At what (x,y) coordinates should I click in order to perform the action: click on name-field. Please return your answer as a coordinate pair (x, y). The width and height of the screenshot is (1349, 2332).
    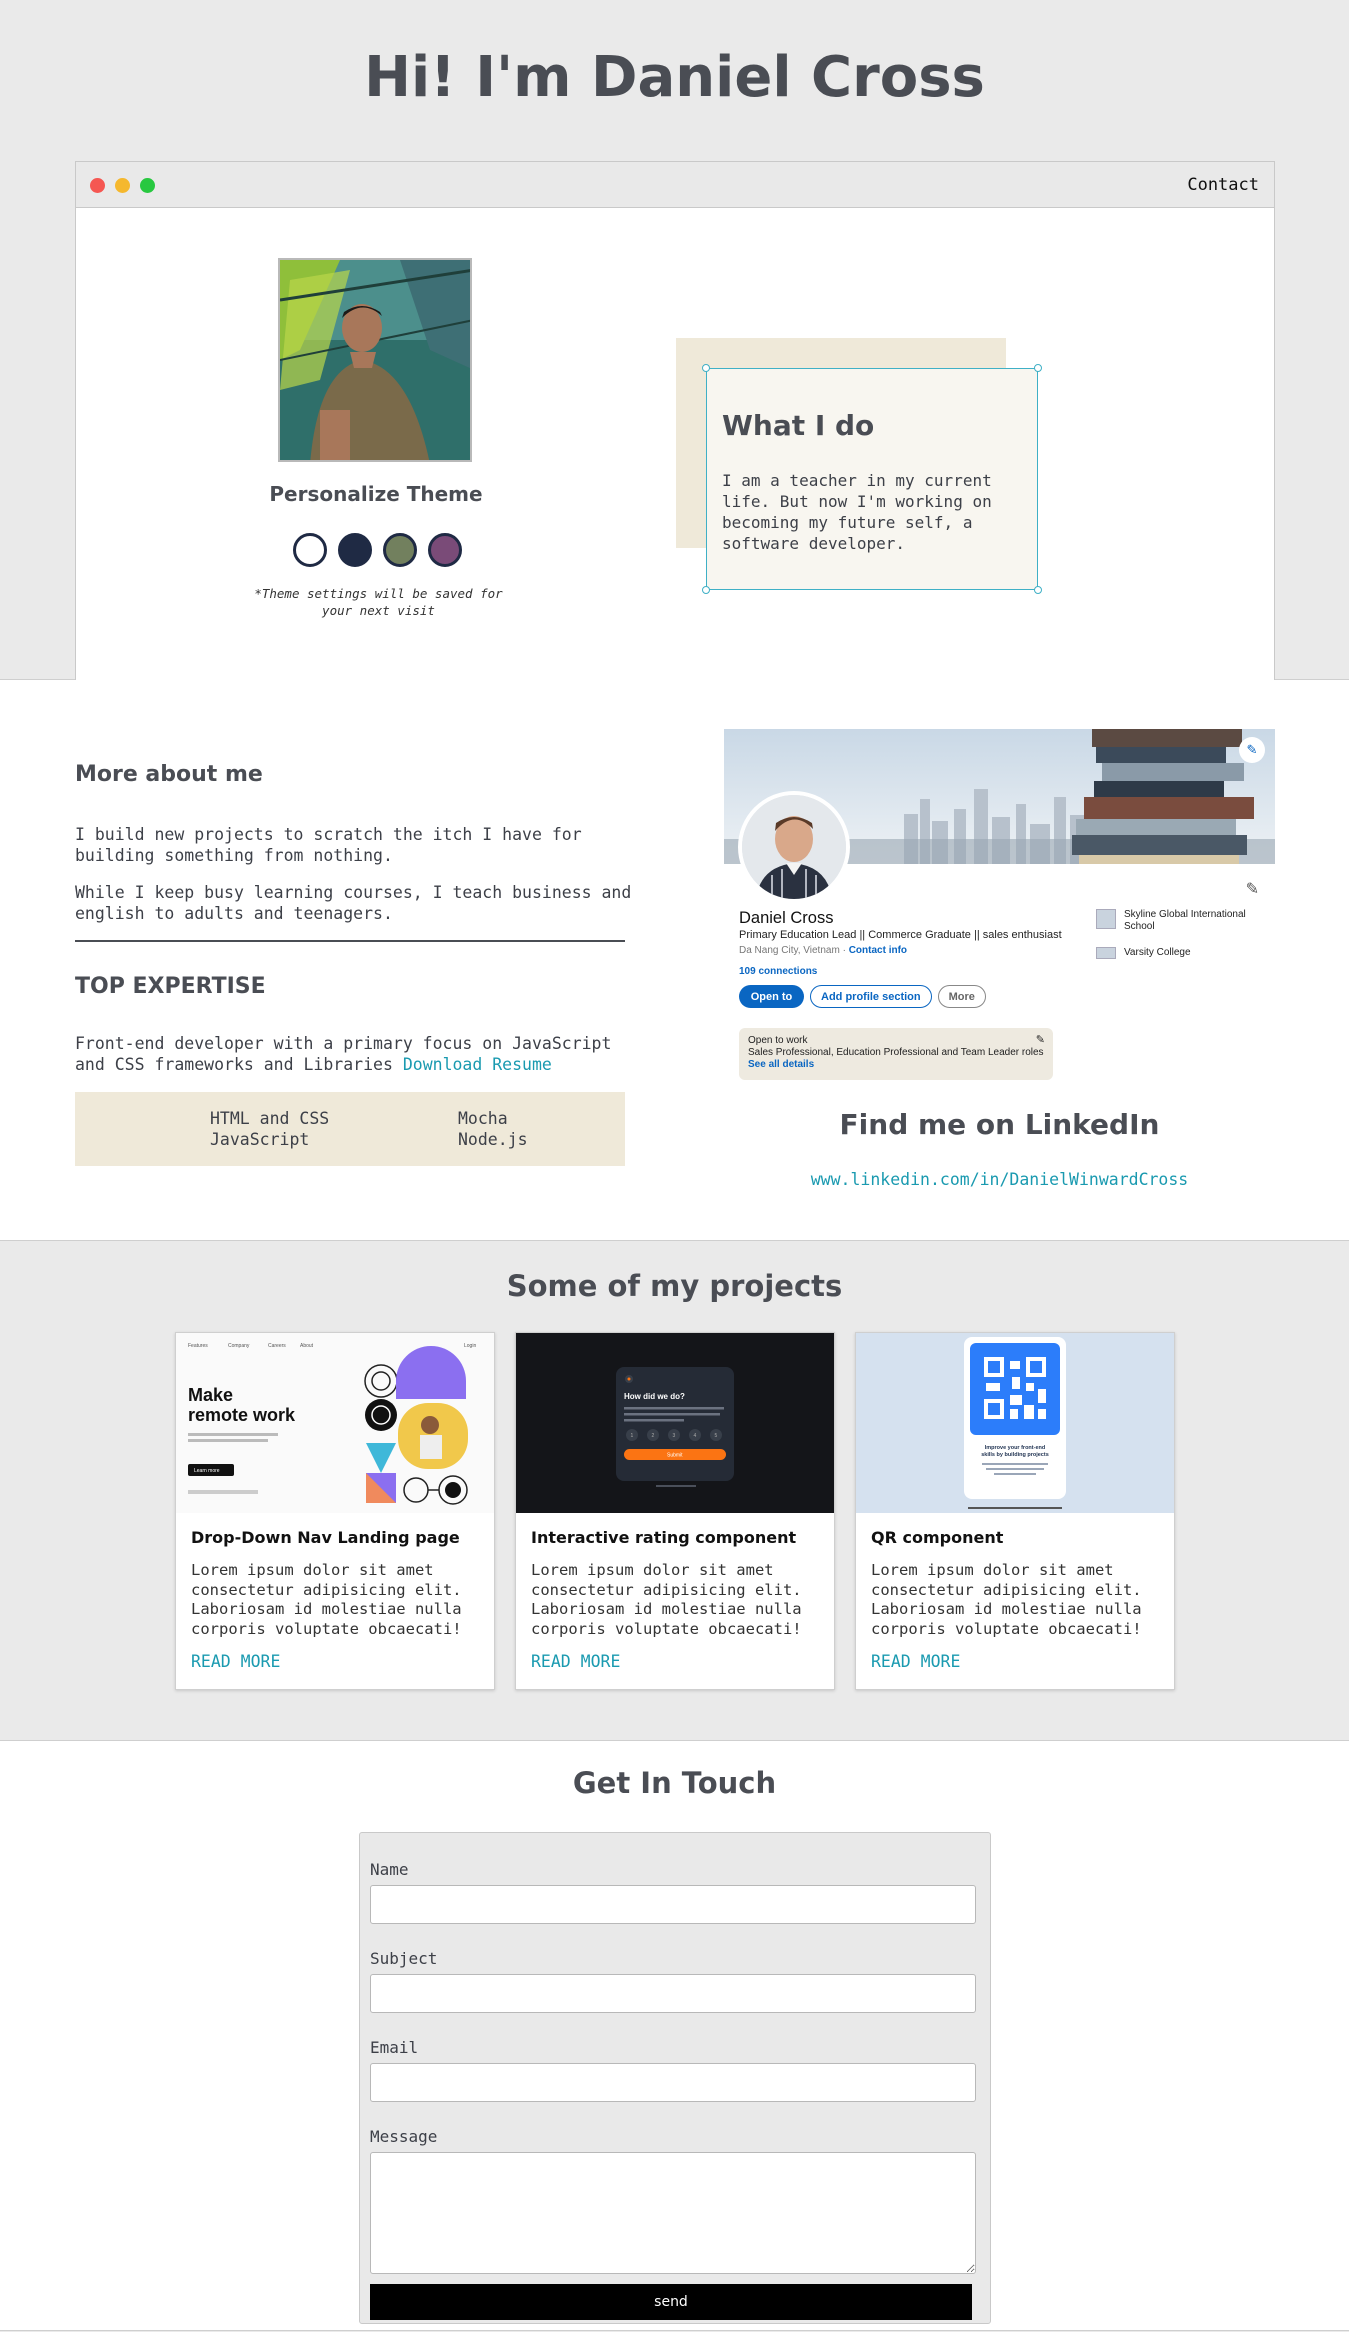
    Looking at the image, I should click on (673, 1904).